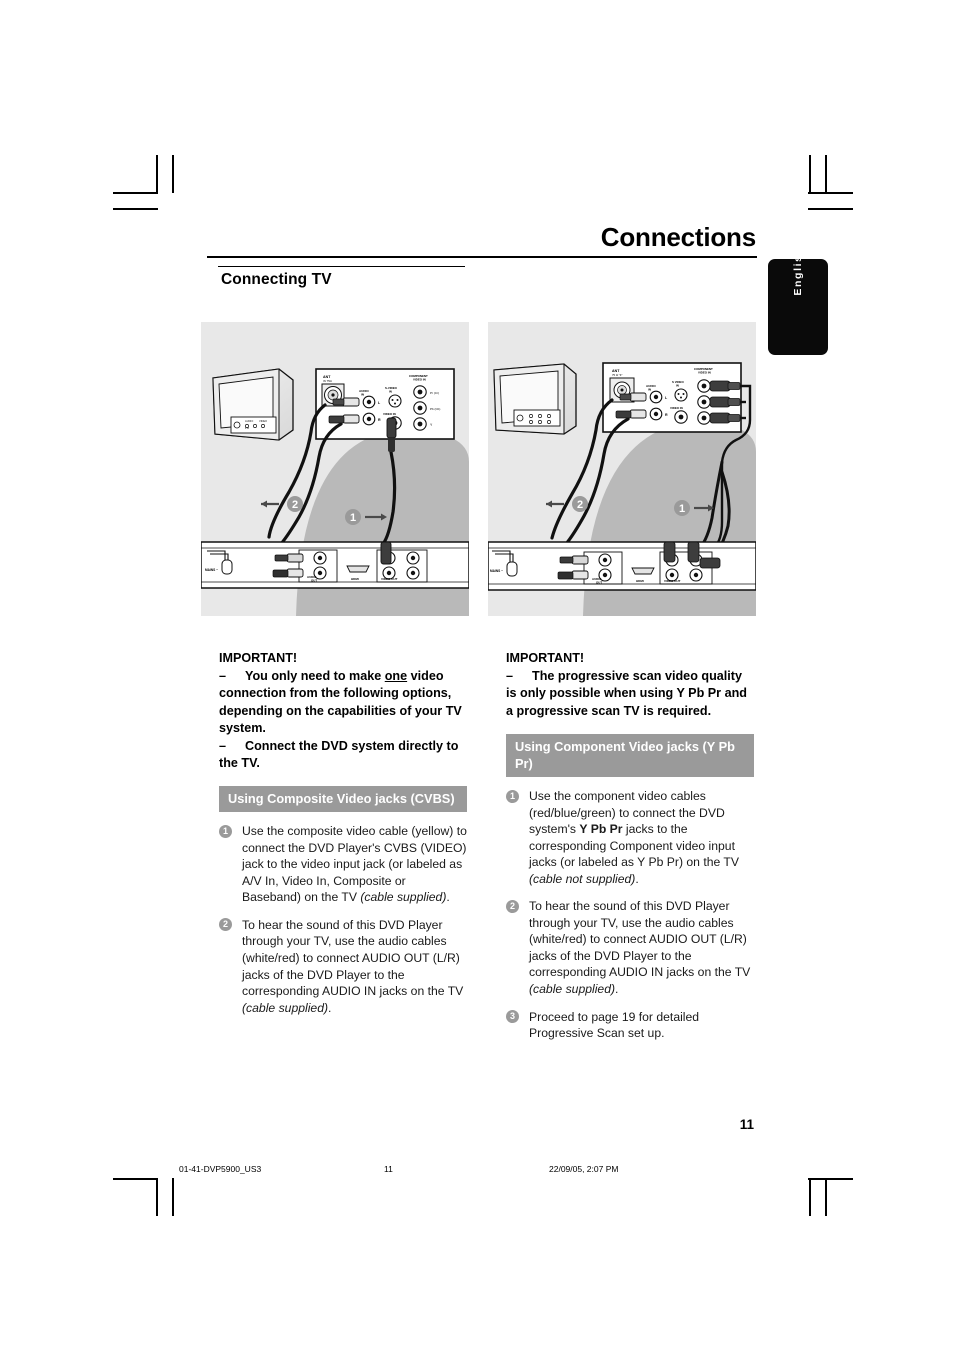 The width and height of the screenshot is (954, 1351). What do you see at coordinates (388, 1169) in the screenshot?
I see `footer-page-number: 11` at bounding box center [388, 1169].